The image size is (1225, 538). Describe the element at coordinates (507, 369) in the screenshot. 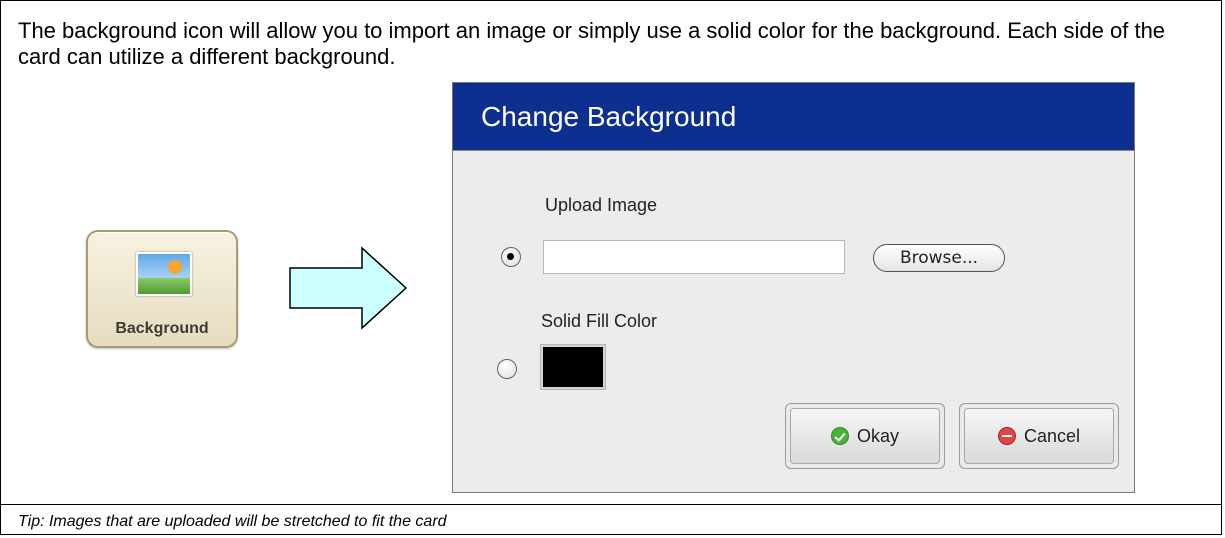

I see `solid-fill-color-radio` at that location.